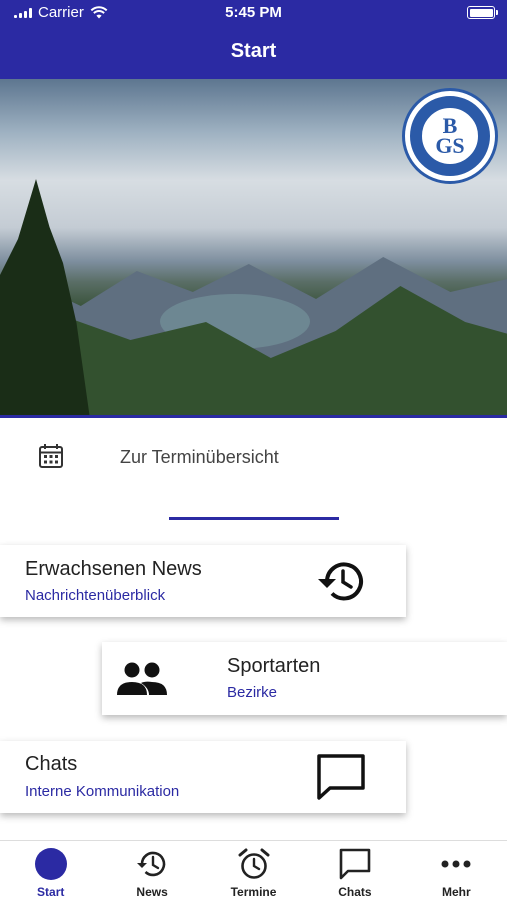 This screenshot has height=900, width=507. What do you see at coordinates (304, 678) in the screenshot?
I see `card-sportarten: Sportarten Bezirke` at bounding box center [304, 678].